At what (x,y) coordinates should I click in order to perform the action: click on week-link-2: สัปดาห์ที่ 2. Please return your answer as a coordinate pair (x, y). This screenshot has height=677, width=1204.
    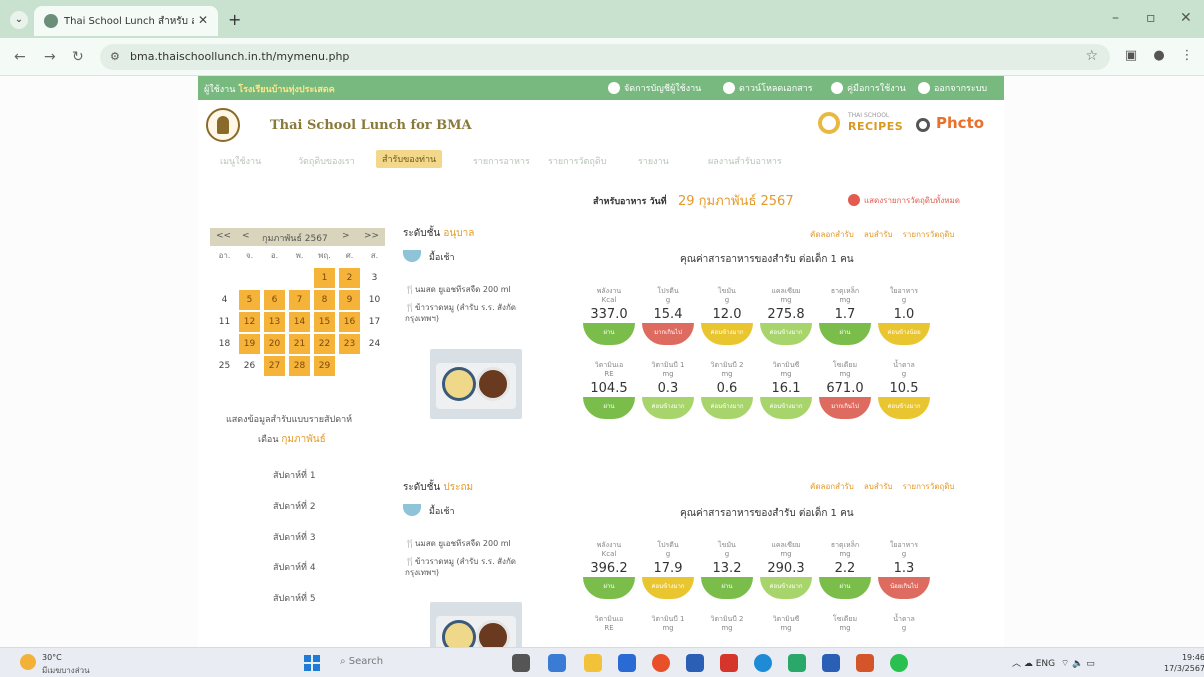
    Looking at the image, I should click on (294, 506).